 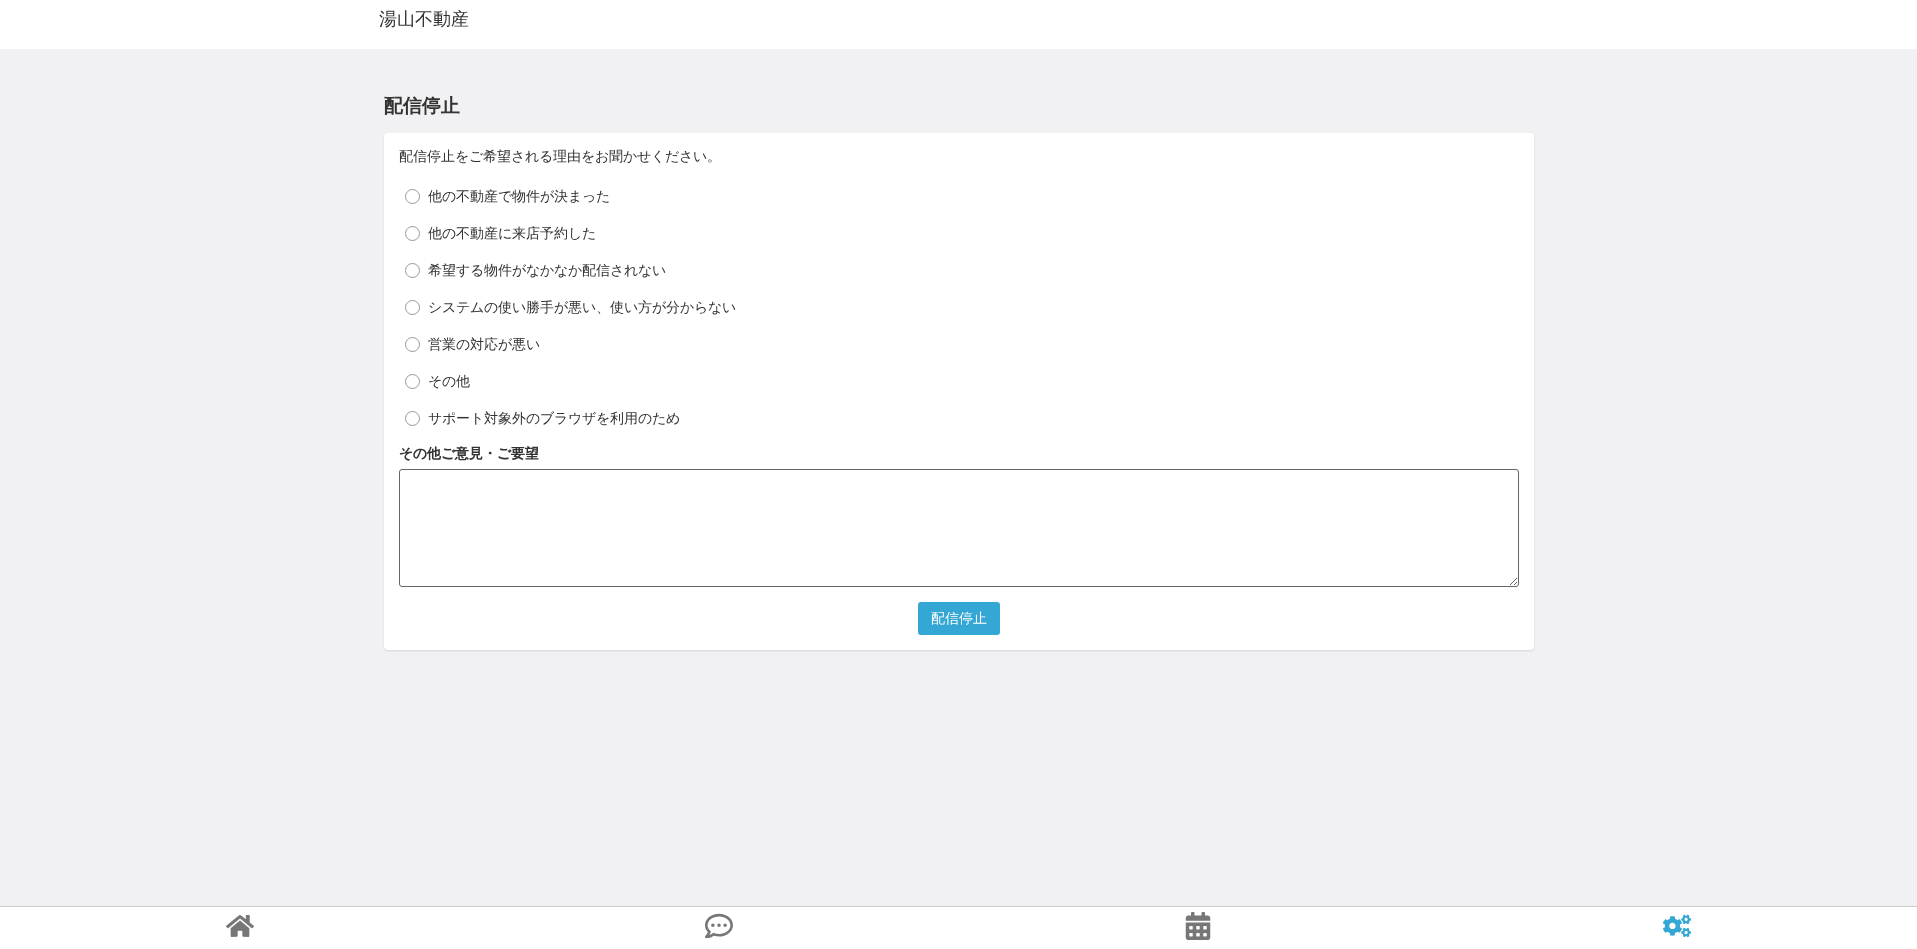 What do you see at coordinates (423, 19) in the screenshot?
I see `site-title: 湯山不動産` at bounding box center [423, 19].